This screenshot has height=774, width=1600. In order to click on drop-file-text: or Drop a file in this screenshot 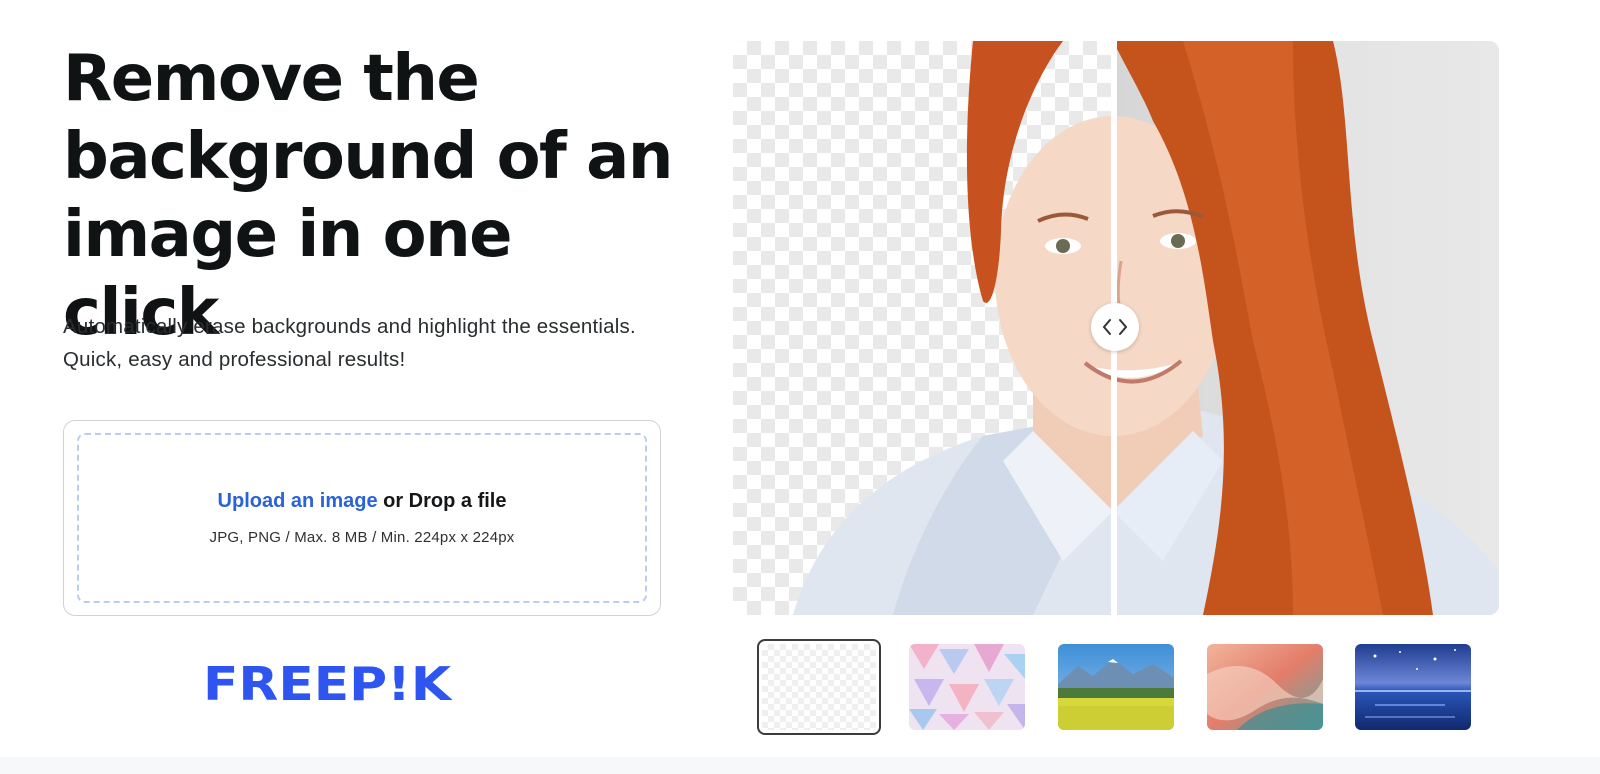, I will do `click(442, 501)`.